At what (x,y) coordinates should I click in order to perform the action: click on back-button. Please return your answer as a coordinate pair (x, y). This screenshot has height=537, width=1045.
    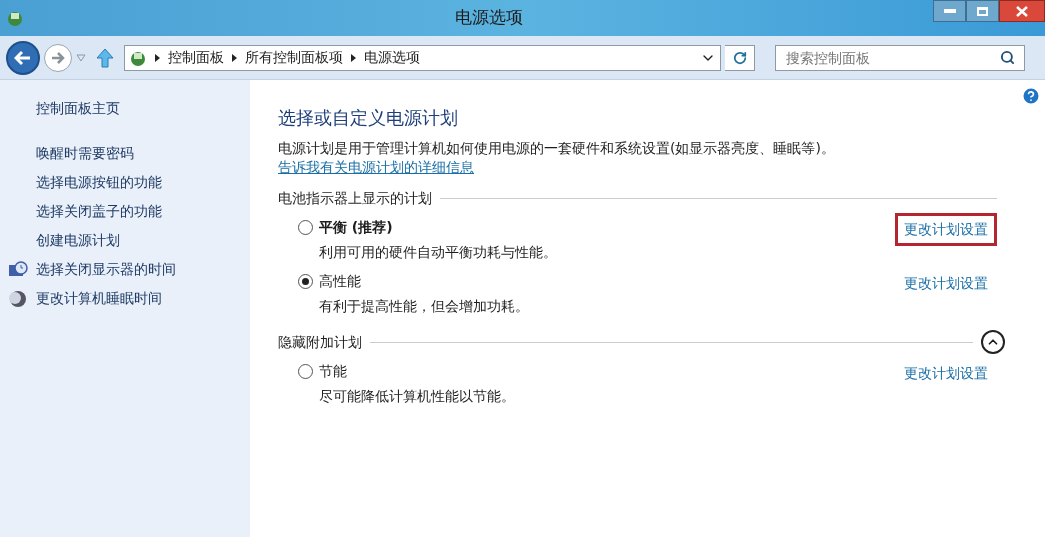
    Looking at the image, I should click on (23, 57).